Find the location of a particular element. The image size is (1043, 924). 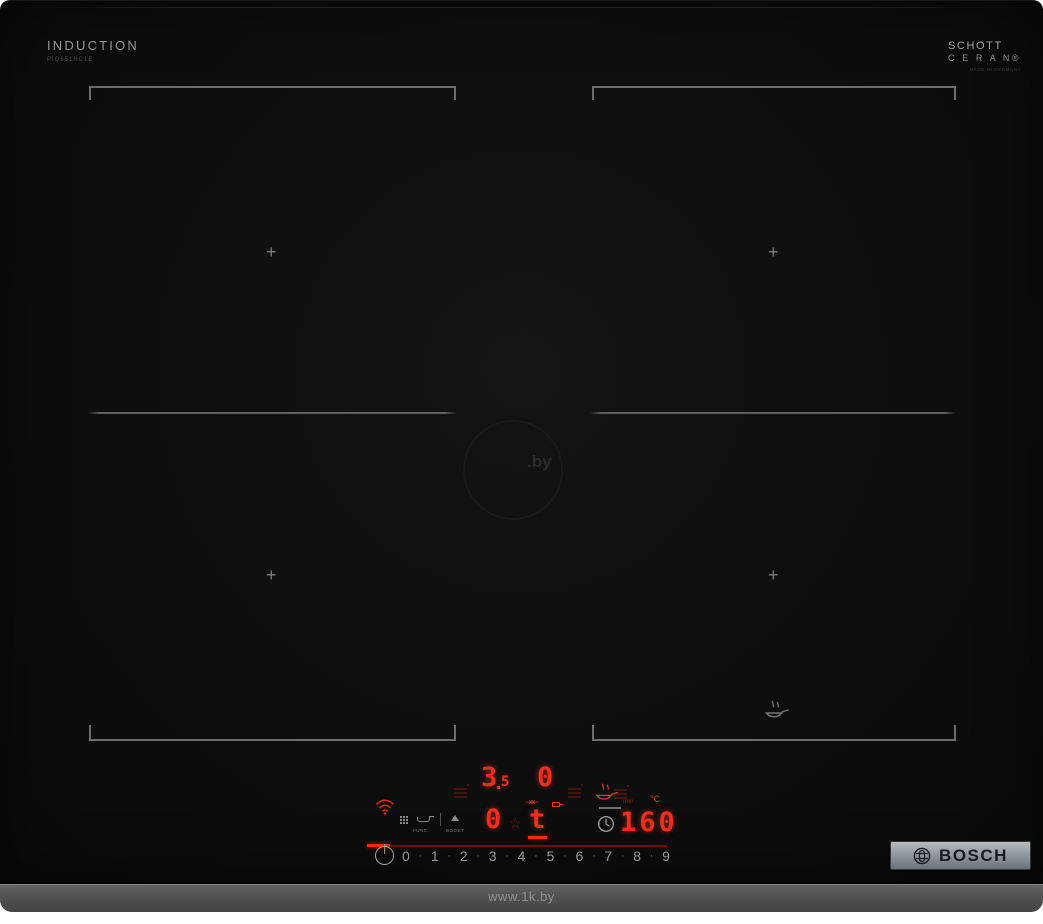

power-level-8: 8 is located at coordinates (637, 856).